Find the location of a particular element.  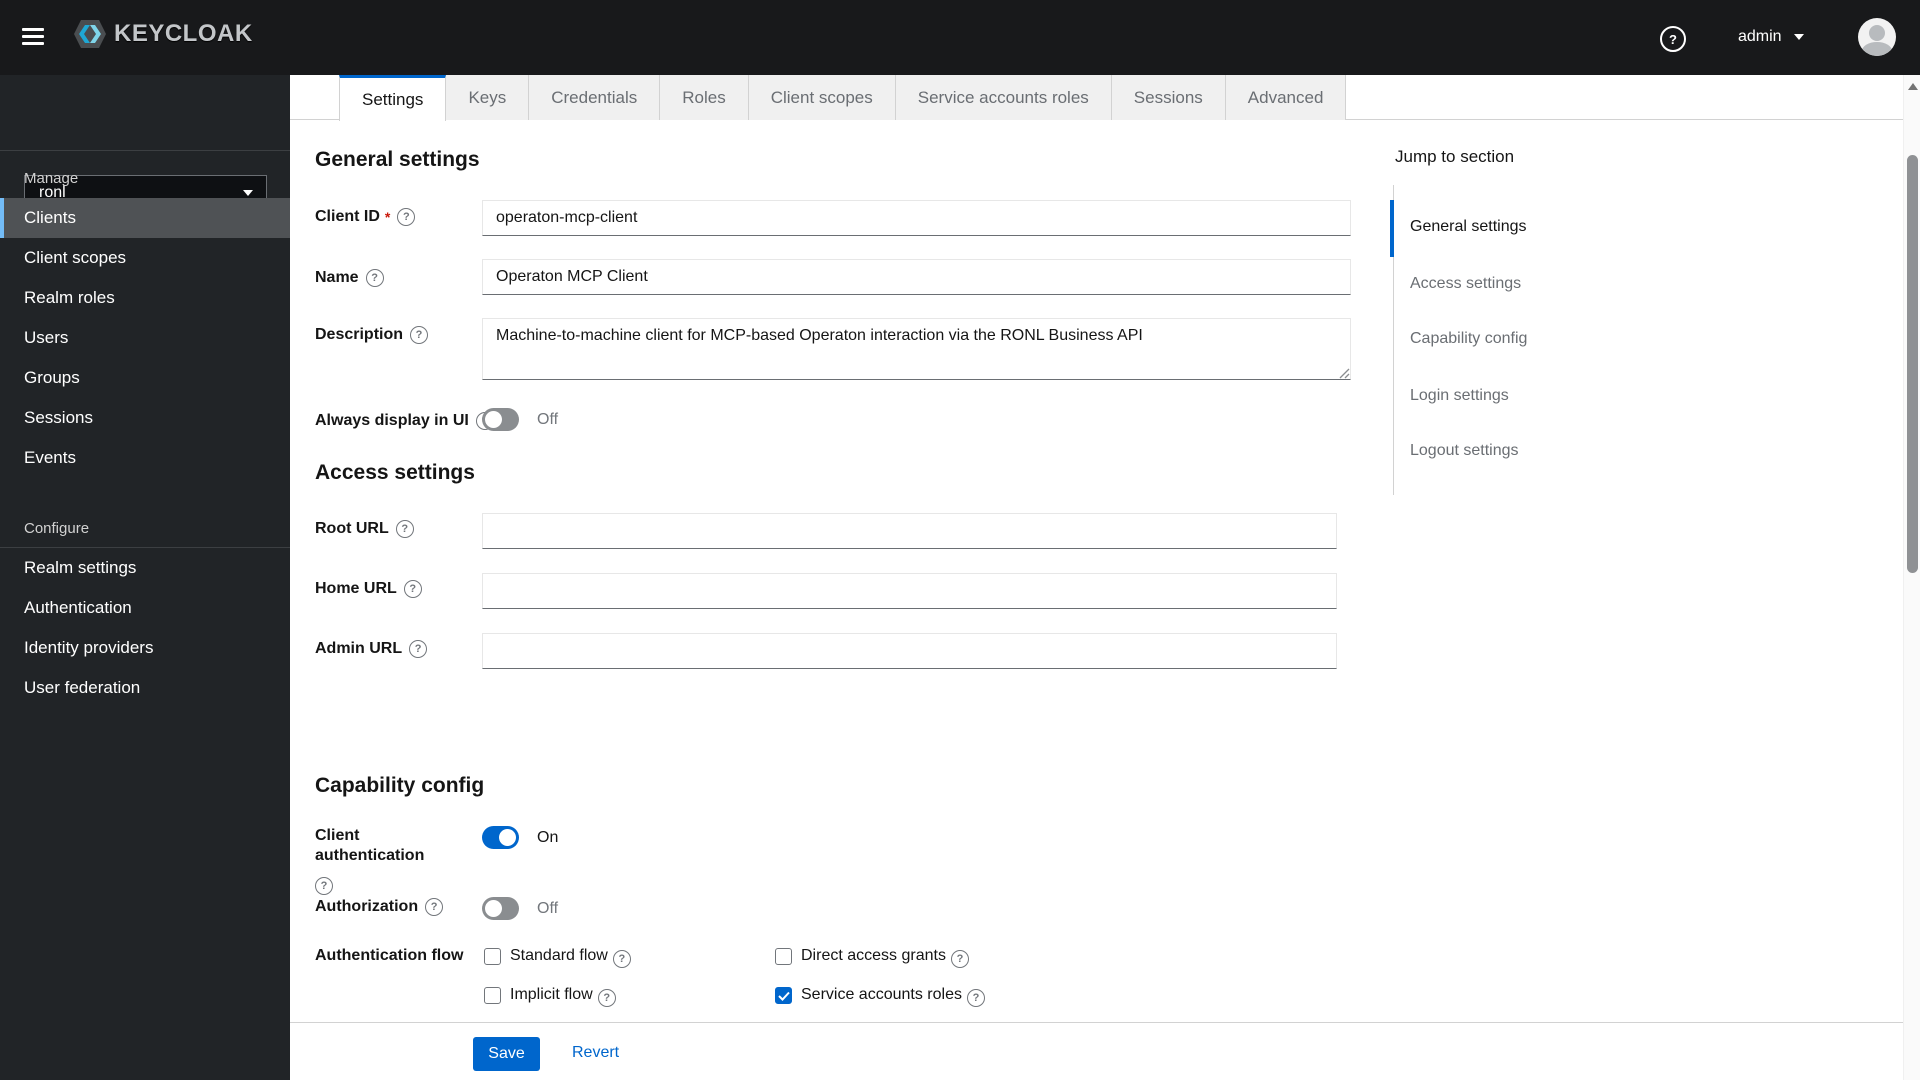

sidebar-item-sessions: Sessions is located at coordinates (145, 418).